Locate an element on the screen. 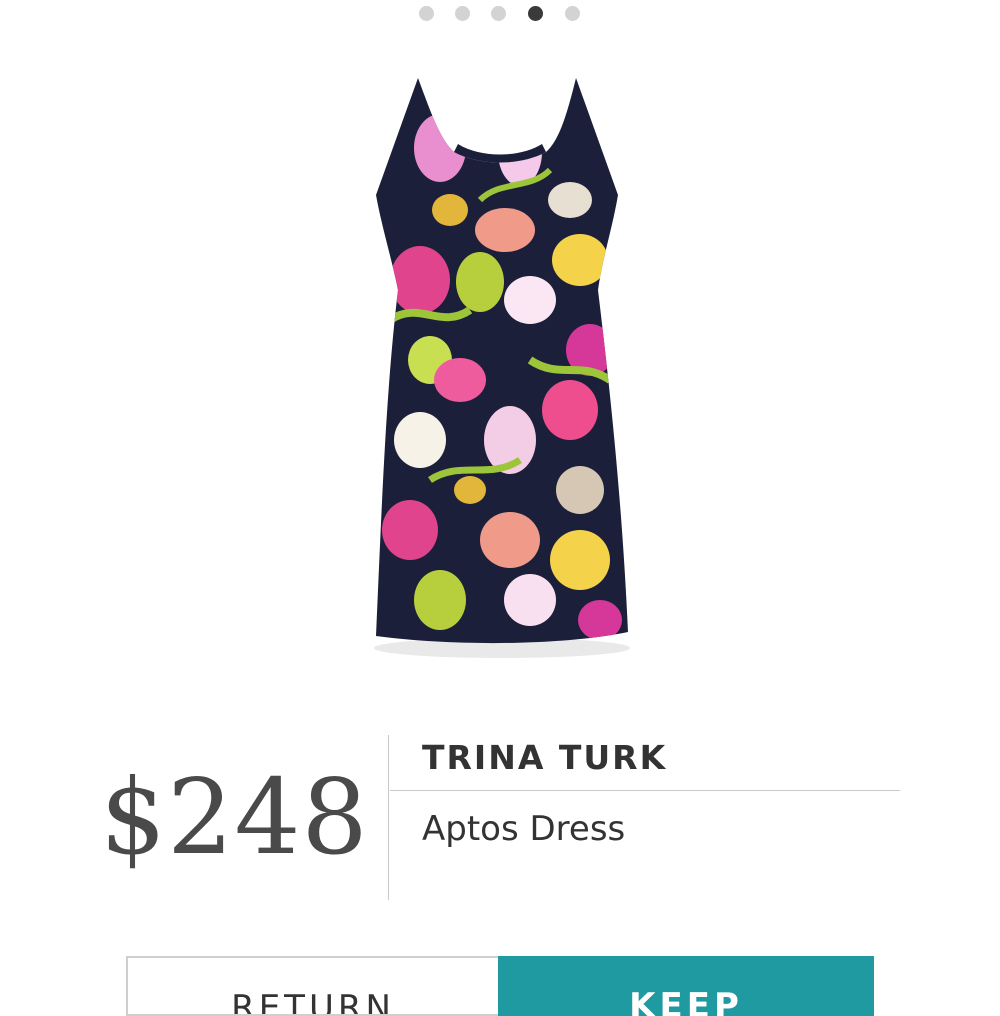 This screenshot has width=1000, height=1016. vertical-divider is located at coordinates (388, 817).